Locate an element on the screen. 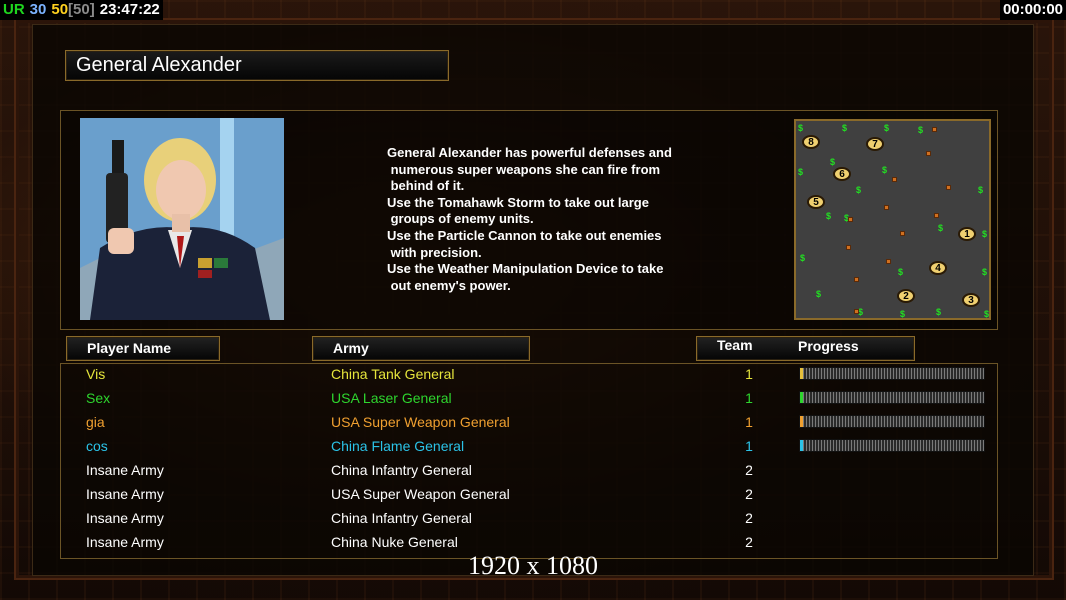 Image resolution: width=1066 pixels, height=600 pixels. player-army: China Tank General is located at coordinates (393, 374).